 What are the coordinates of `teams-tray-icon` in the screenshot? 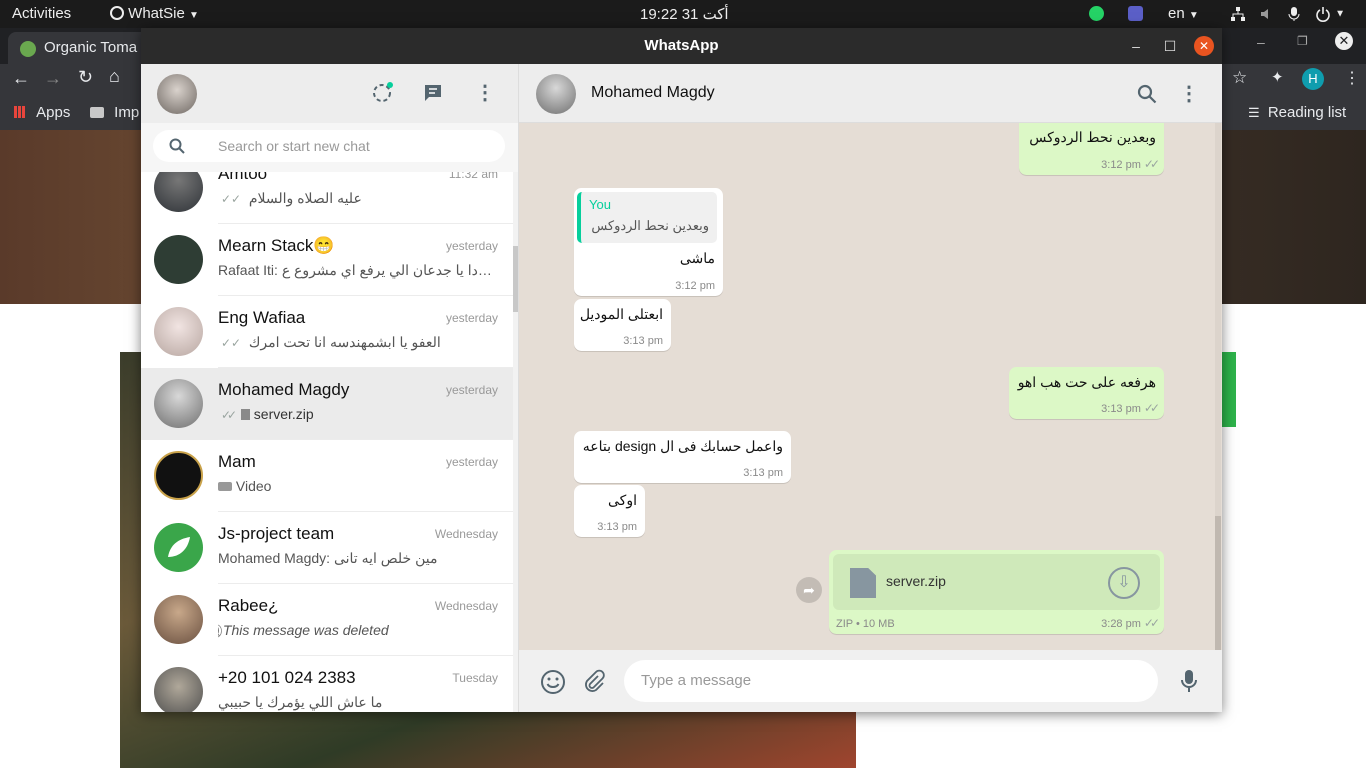 It's located at (1135, 15).